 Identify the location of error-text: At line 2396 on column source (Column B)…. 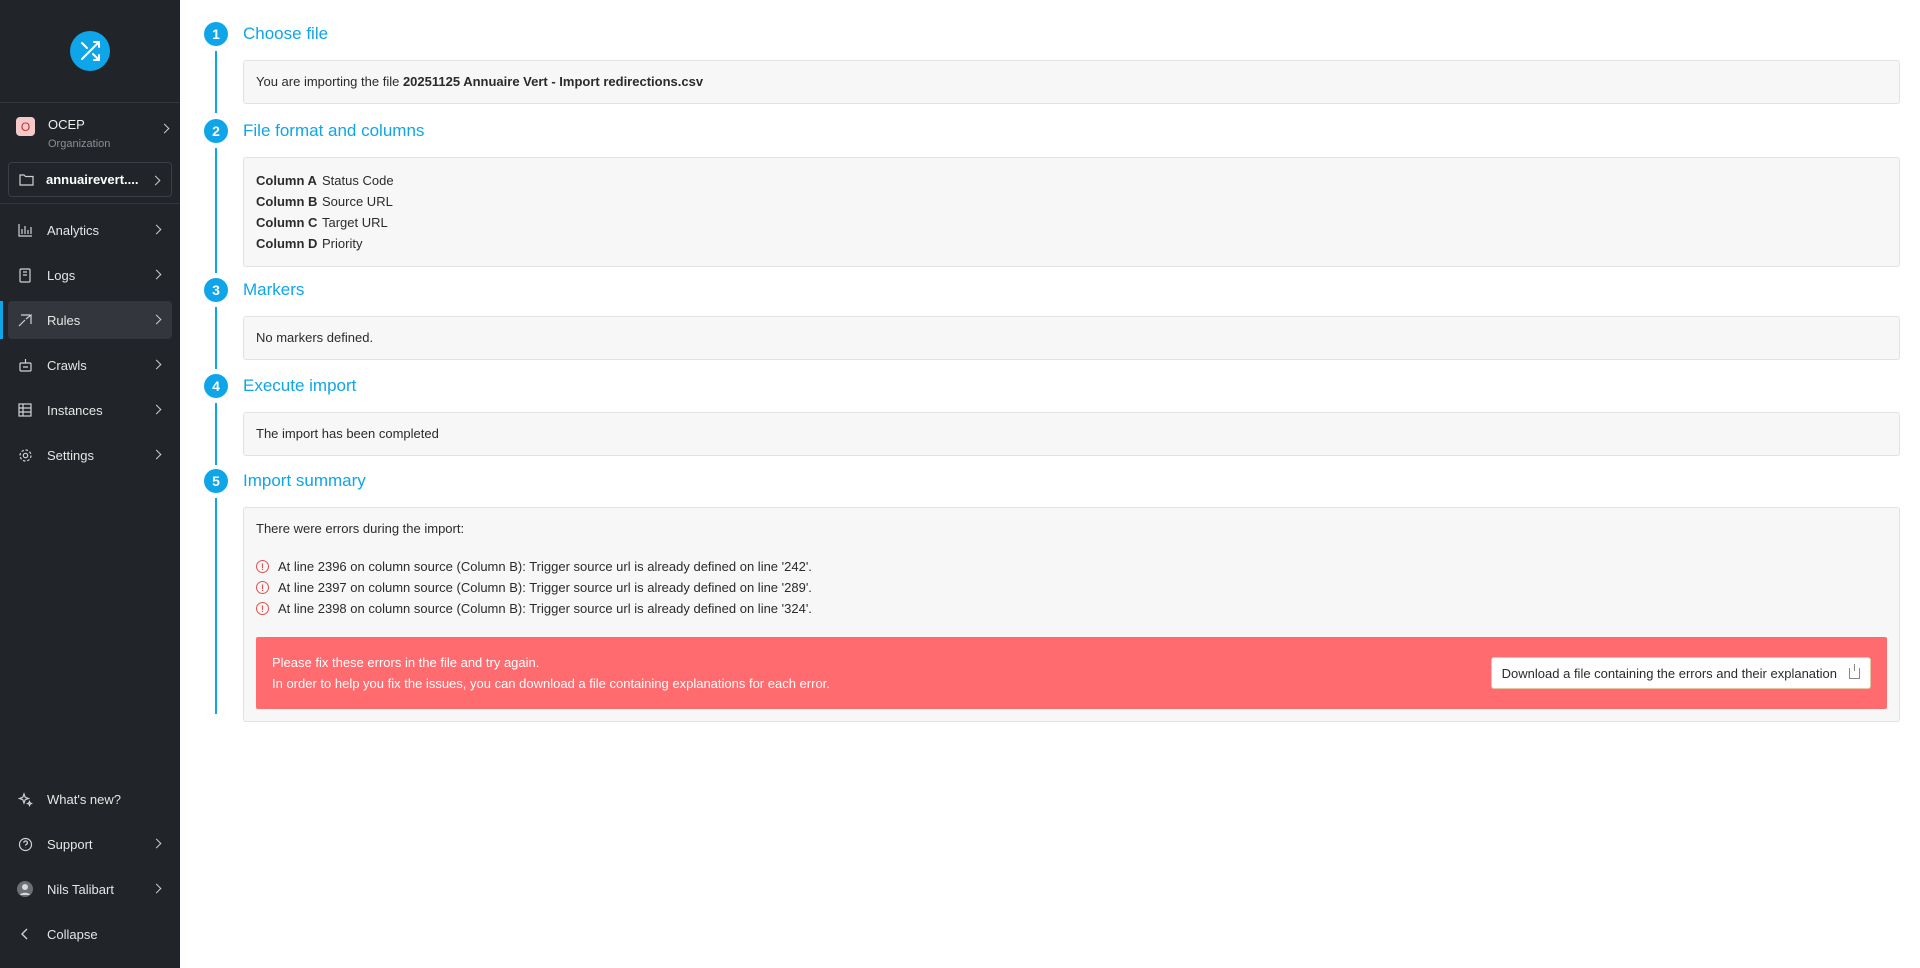
(545, 566).